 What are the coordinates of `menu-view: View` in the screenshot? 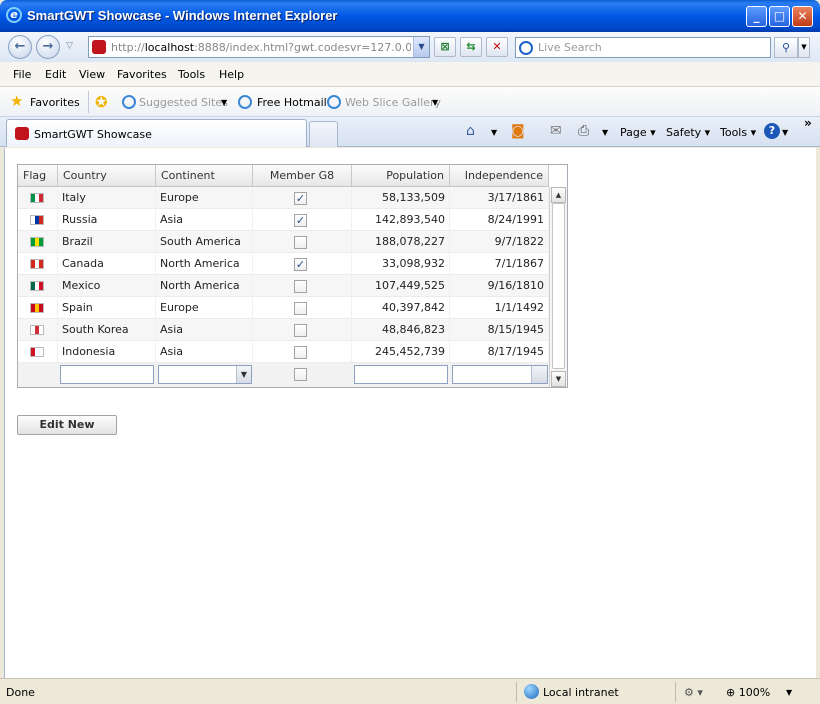 It's located at (92, 74).